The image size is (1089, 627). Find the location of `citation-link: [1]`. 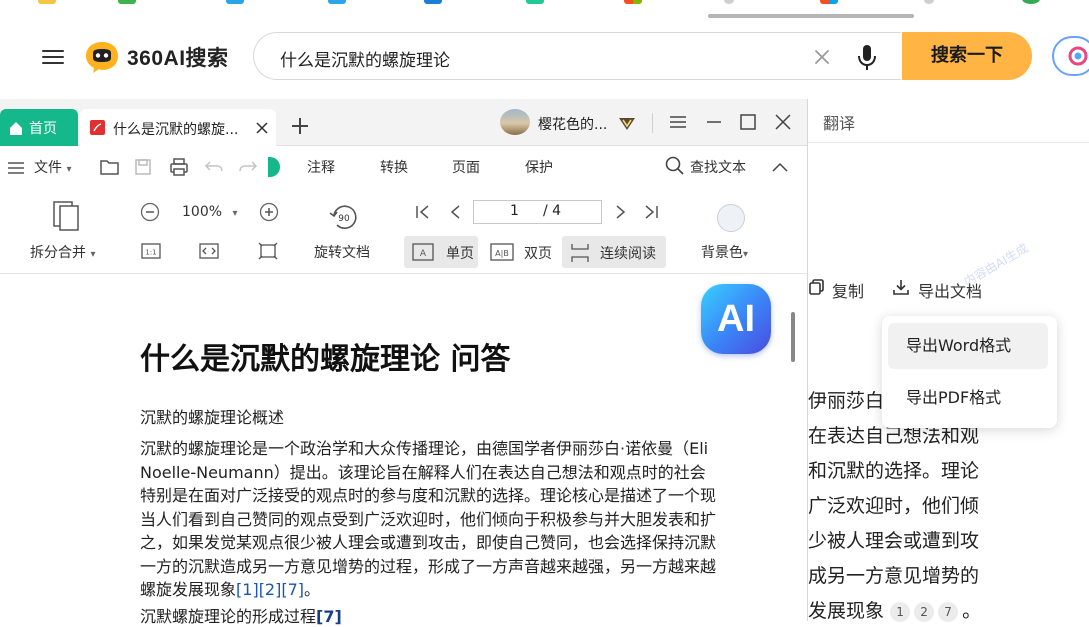

citation-link: [1] is located at coordinates (247, 589).